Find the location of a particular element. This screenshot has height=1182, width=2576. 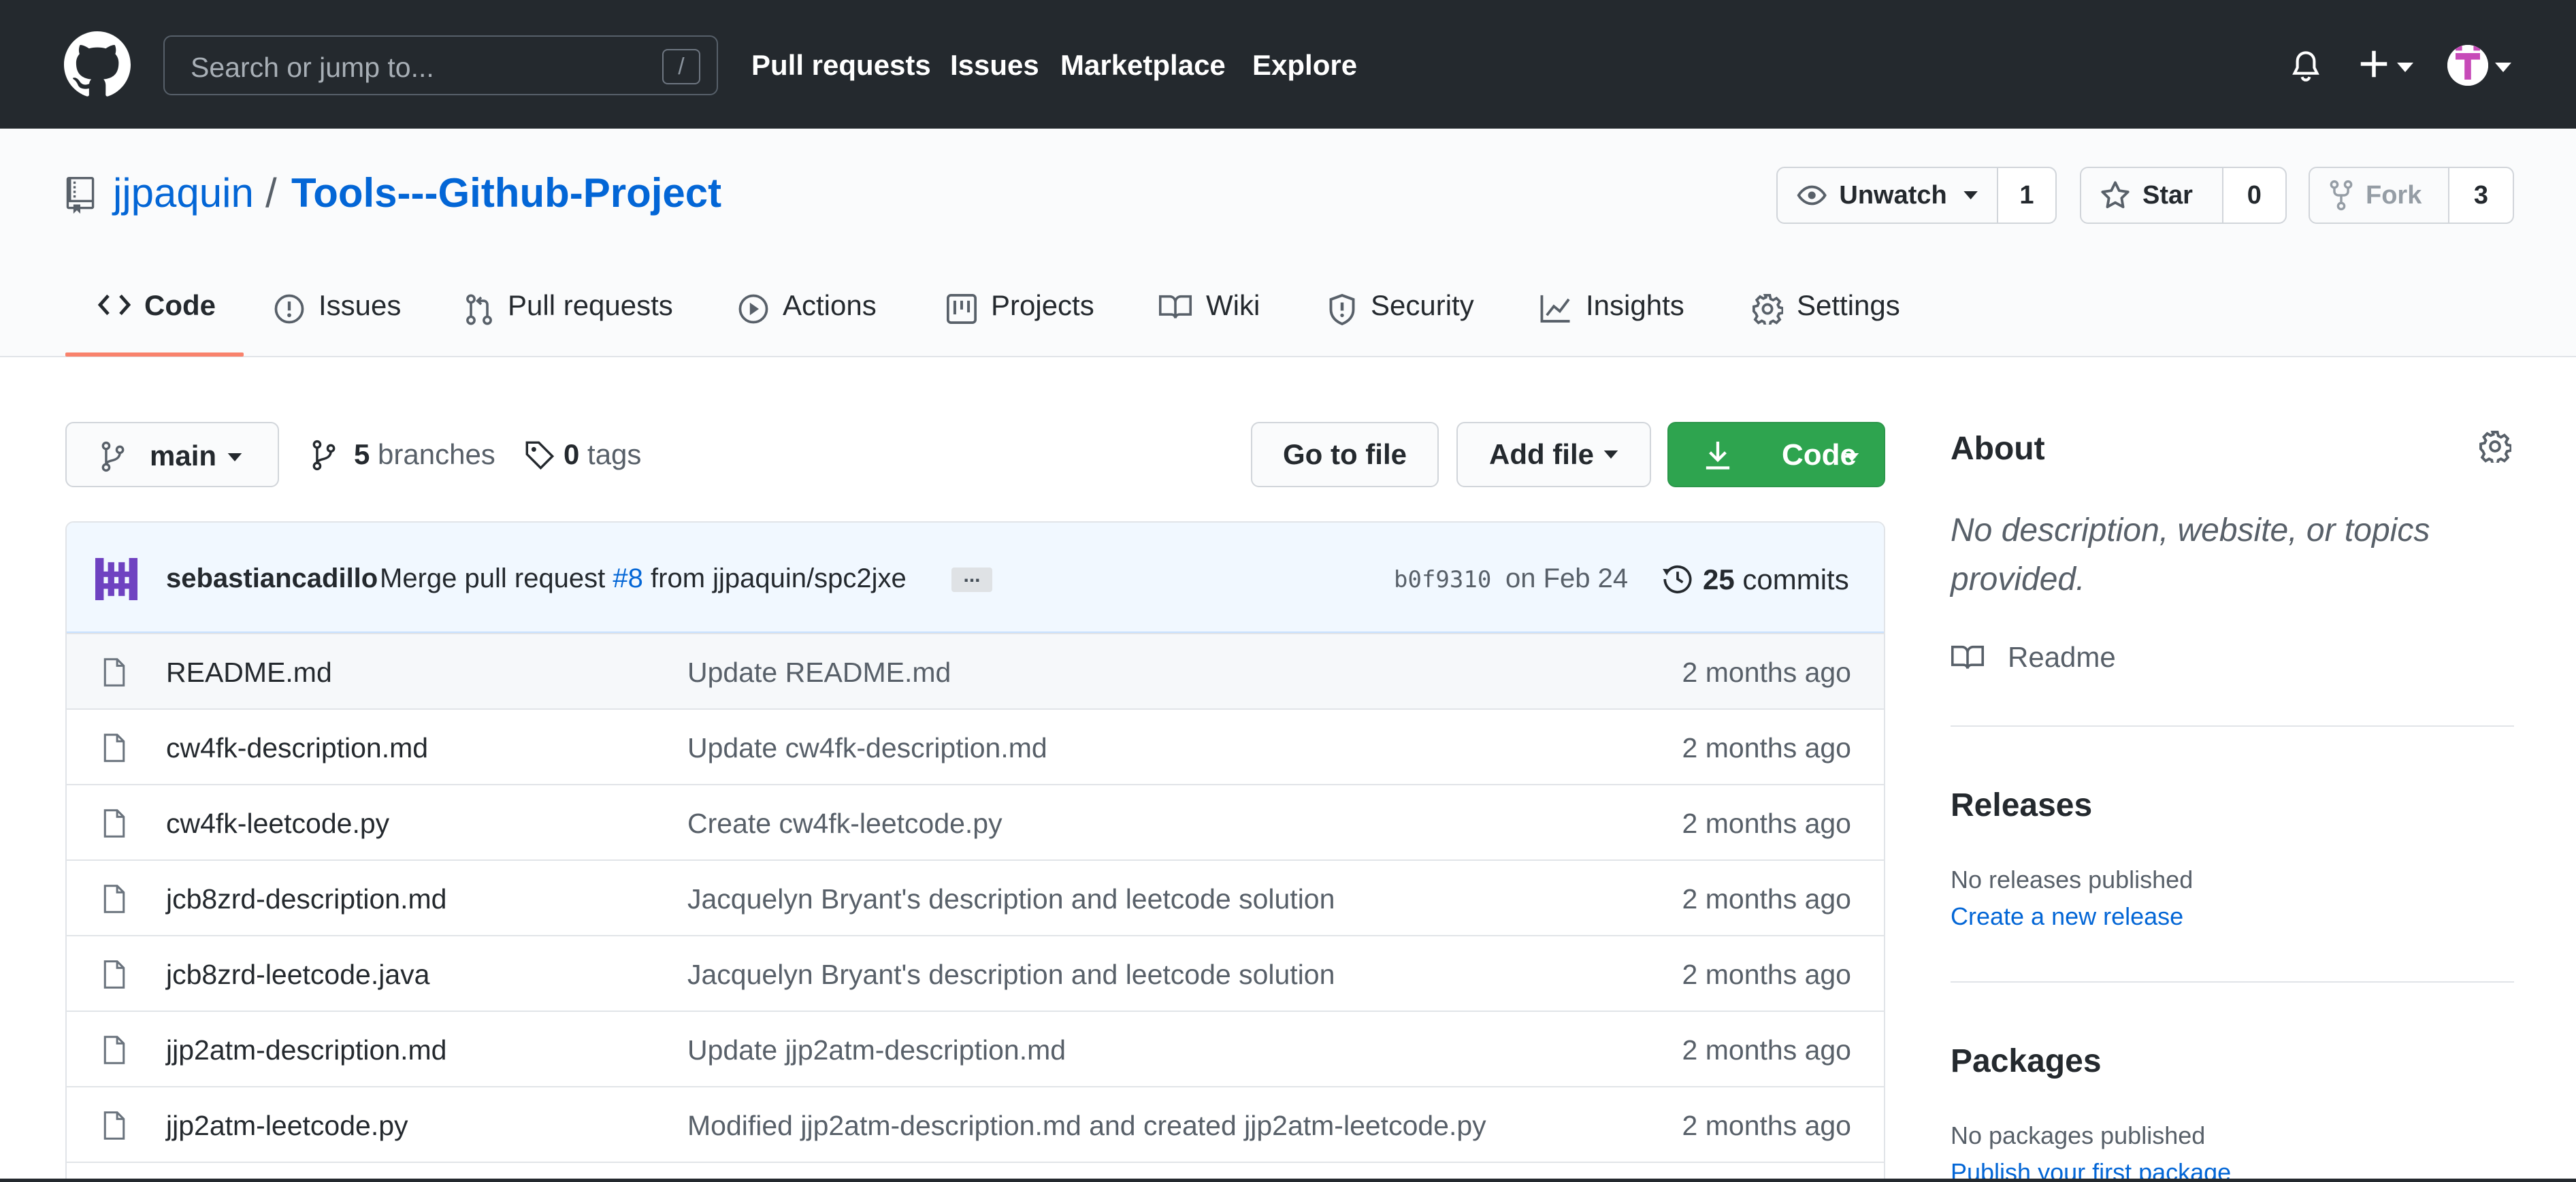

releases-heading: Releases is located at coordinates (2021, 805).